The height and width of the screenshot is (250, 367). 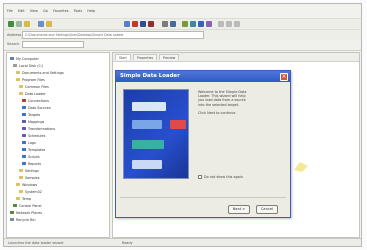 I want to click on tree-item: System32, so click(x=30, y=191).